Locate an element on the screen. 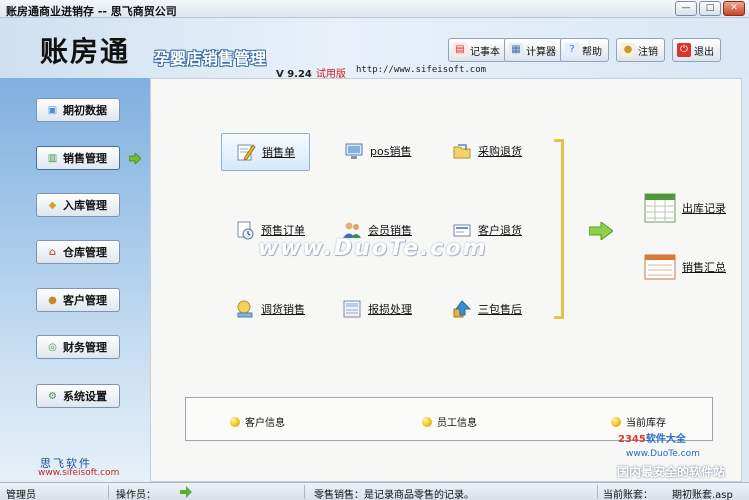 This screenshot has width=749, height=500. calculator-button: ▦ 计算器 is located at coordinates (533, 50).